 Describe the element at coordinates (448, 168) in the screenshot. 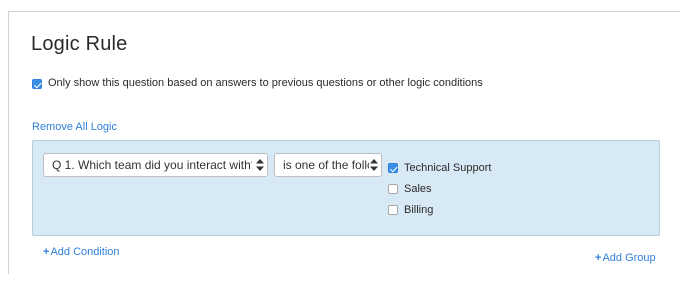

I see `option-label-technical-support: Technical Support` at that location.